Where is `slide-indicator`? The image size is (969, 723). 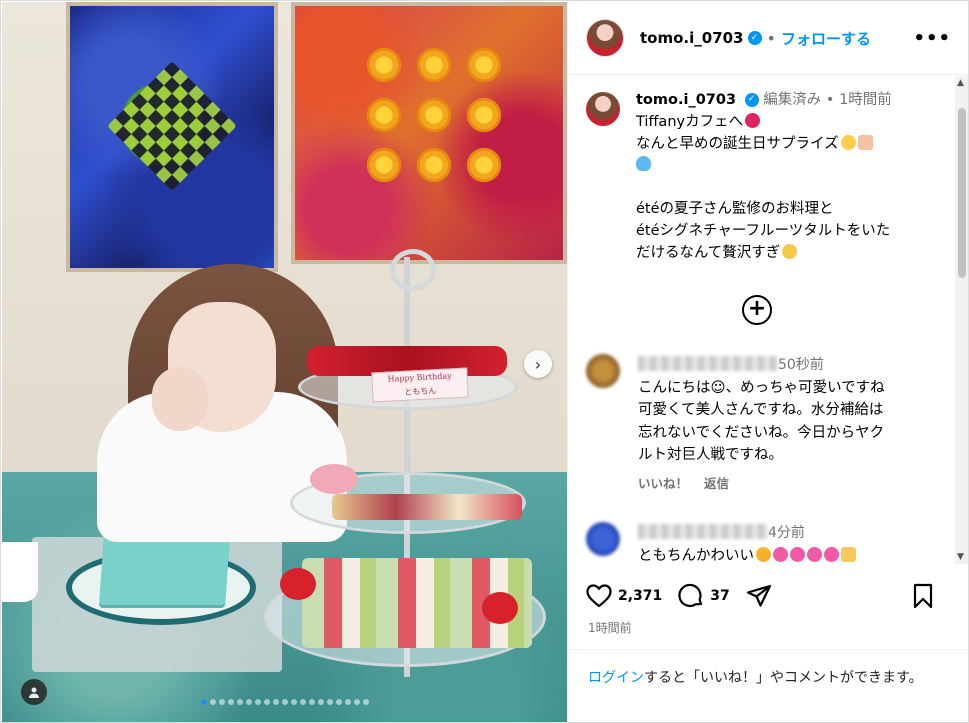
slide-indicator is located at coordinates (284, 702).